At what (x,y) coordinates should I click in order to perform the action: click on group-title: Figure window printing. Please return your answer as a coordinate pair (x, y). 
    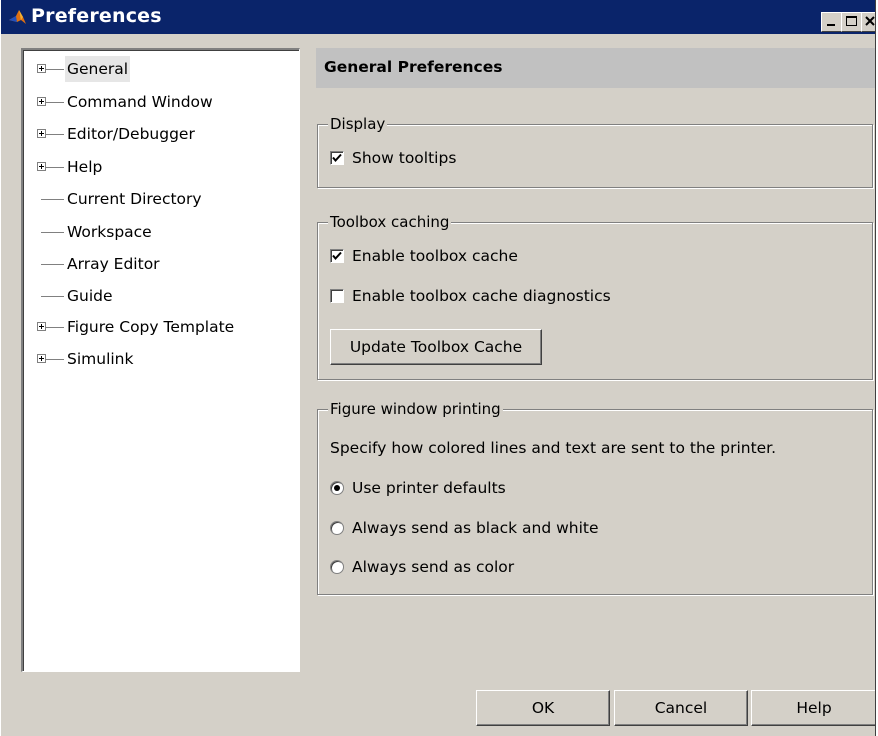
    Looking at the image, I should click on (415, 409).